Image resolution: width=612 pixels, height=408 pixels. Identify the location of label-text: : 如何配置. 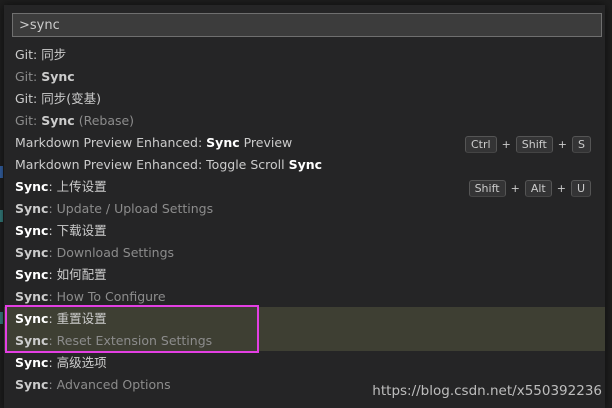
(77, 274).